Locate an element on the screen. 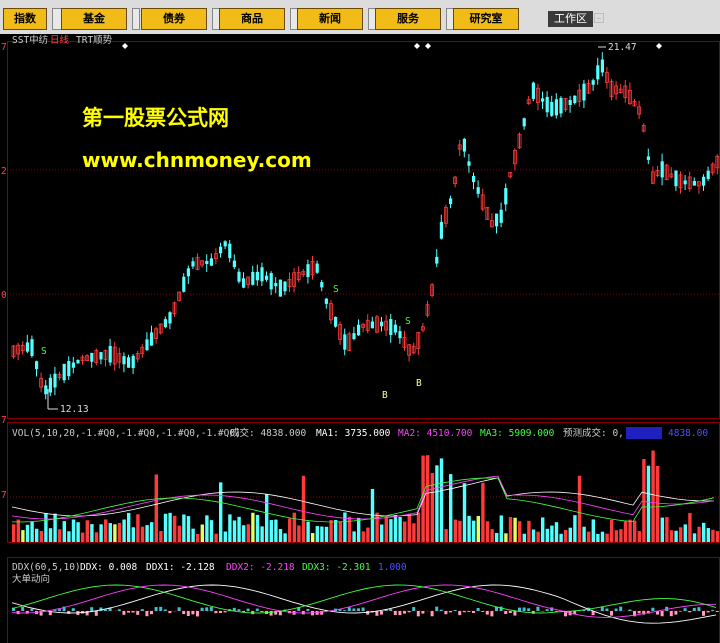 This screenshot has width=720, height=643. minimize-icon is located at coordinates (599, 18).